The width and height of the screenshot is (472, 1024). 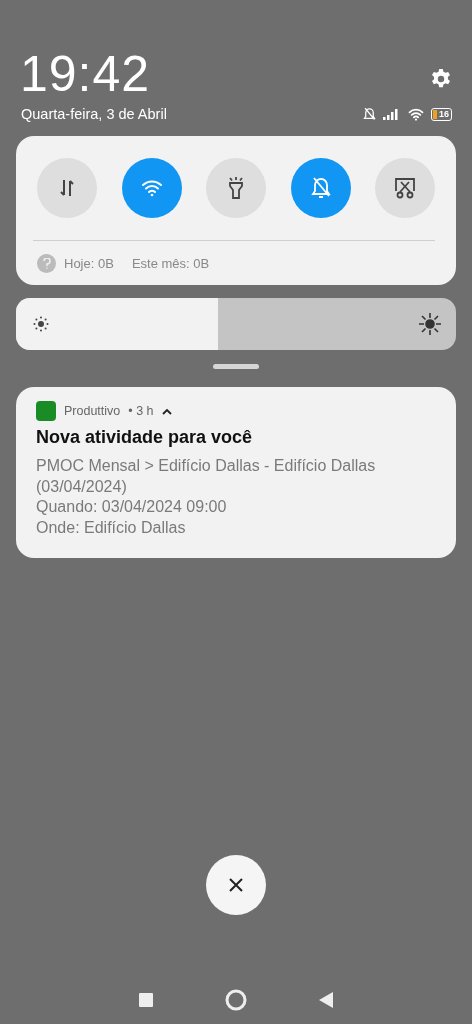 I want to click on settings-icon, so click(x=441, y=79).